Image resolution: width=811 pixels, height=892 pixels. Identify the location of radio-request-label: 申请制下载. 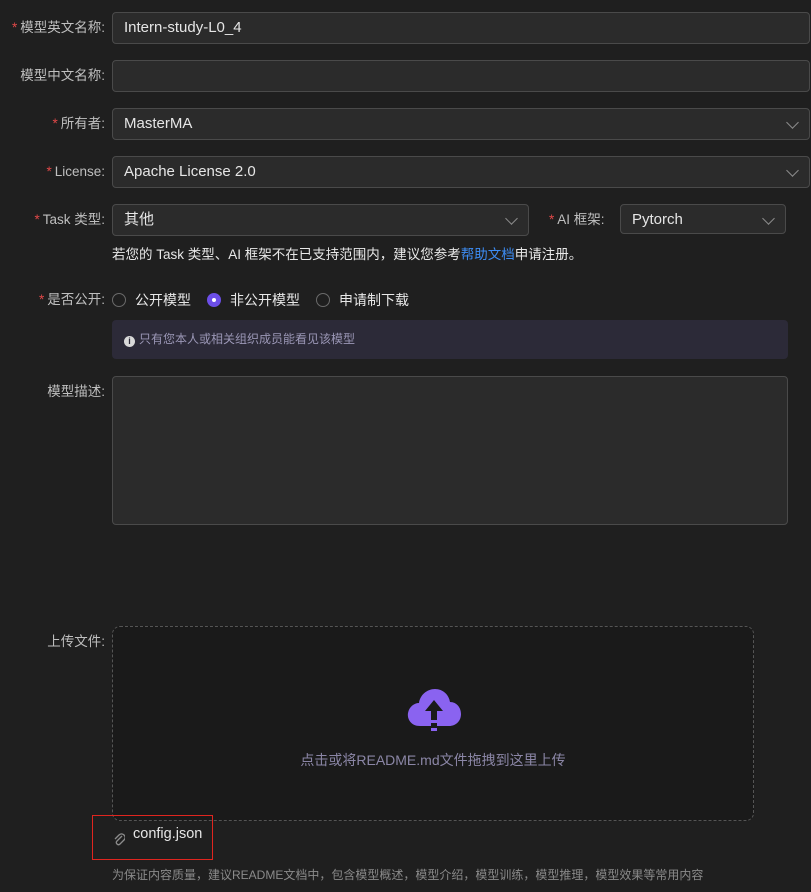
(374, 300).